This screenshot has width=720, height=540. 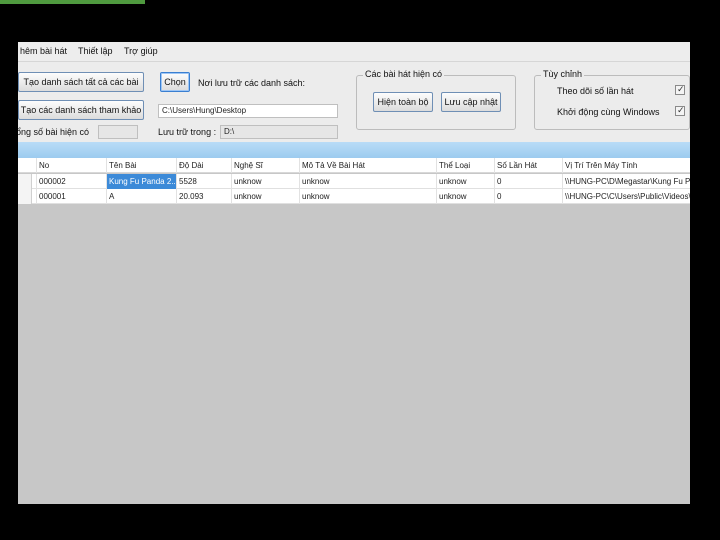 What do you see at coordinates (403, 102) in the screenshot?
I see `show-all-button: Hiện toàn bộ` at bounding box center [403, 102].